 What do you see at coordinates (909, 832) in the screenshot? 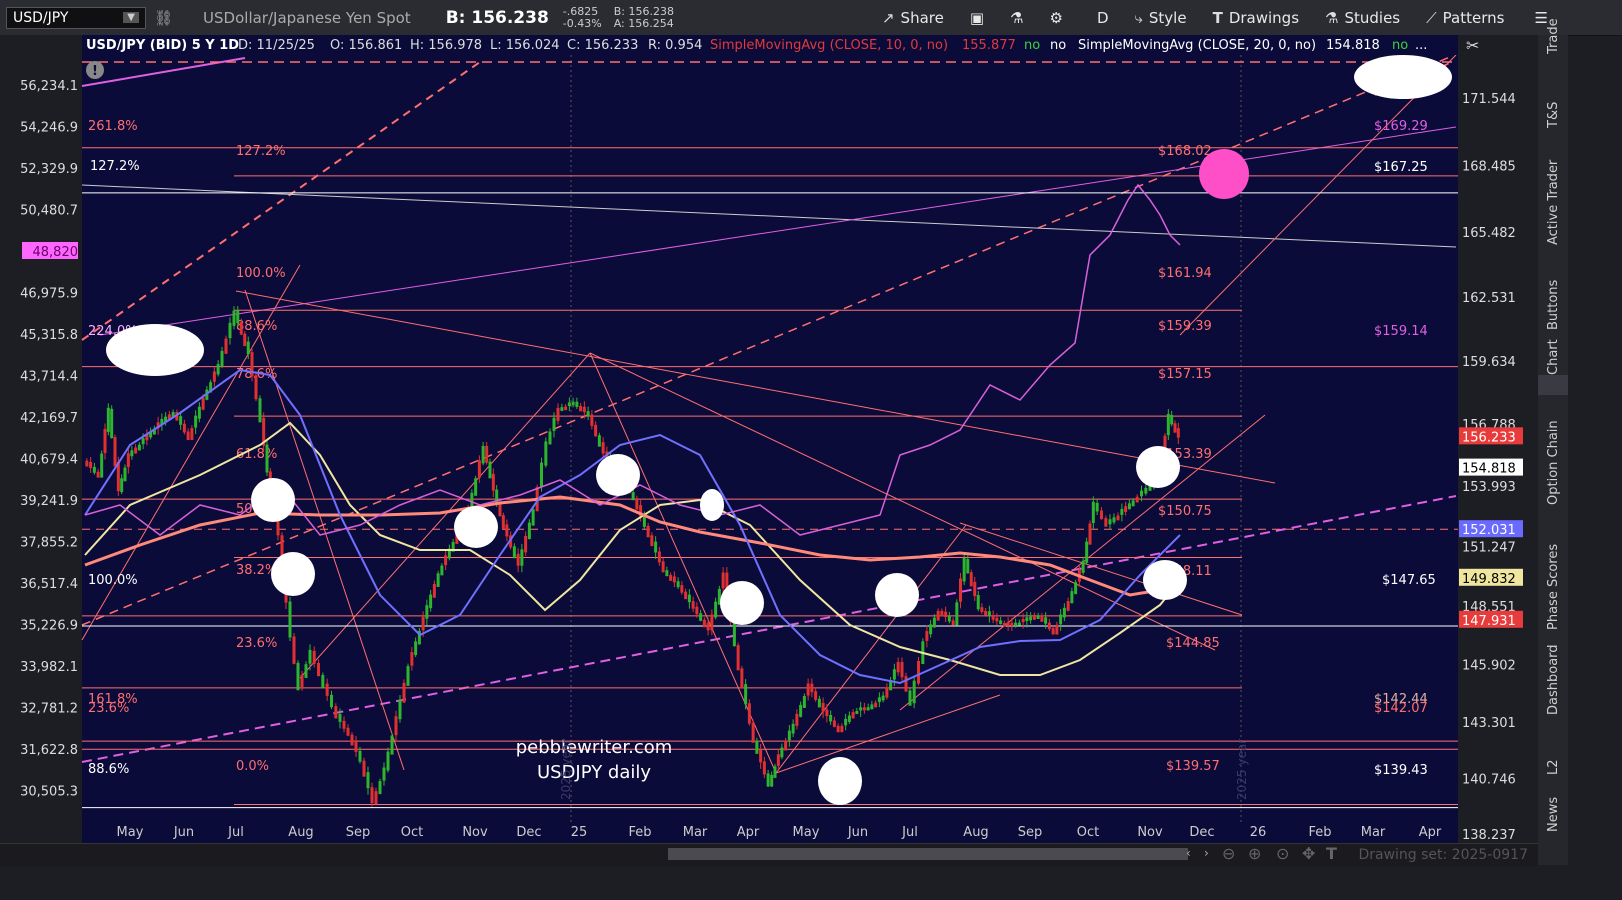
I see `x-axis-label: Jul` at bounding box center [909, 832].